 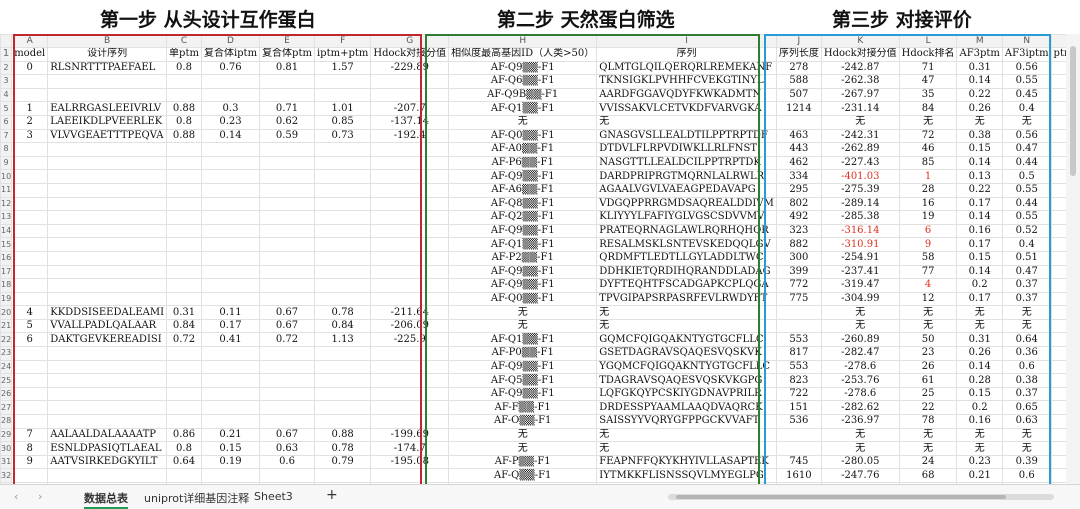 I want to click on table-cell: 0.26, so click(x=979, y=354).